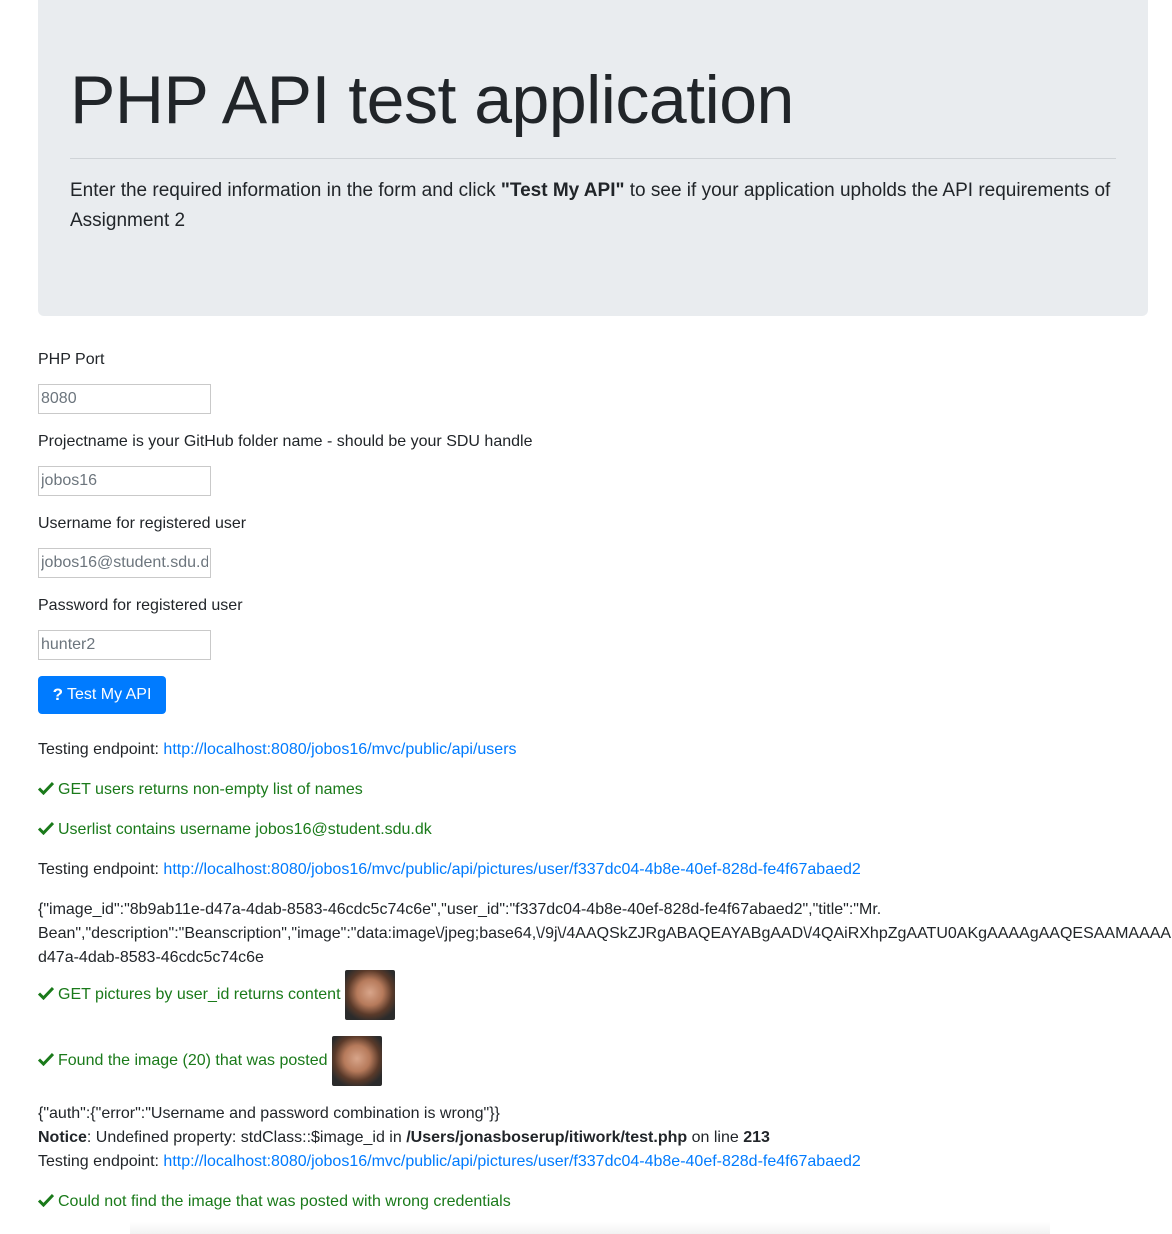  Describe the element at coordinates (432, 100) in the screenshot. I see `page-title: PHP API test application` at that location.